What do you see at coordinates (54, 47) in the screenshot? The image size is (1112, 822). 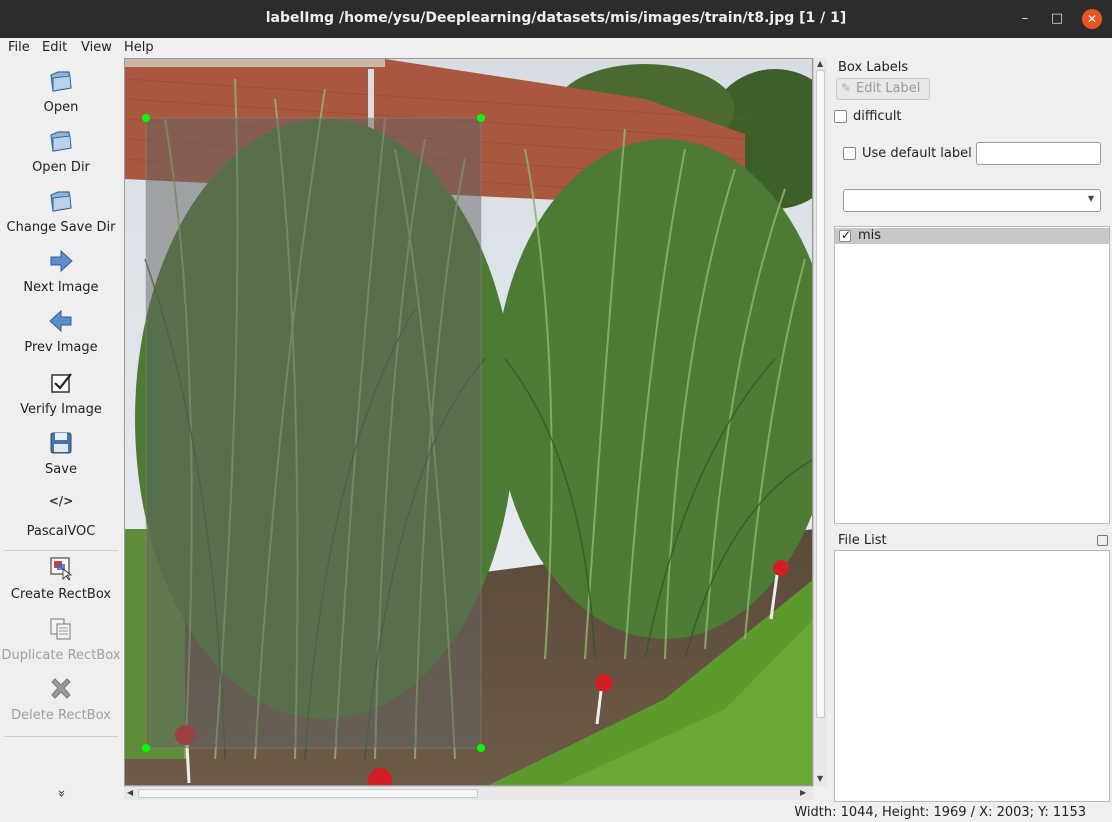 I see `menu-edit: Edit` at bounding box center [54, 47].